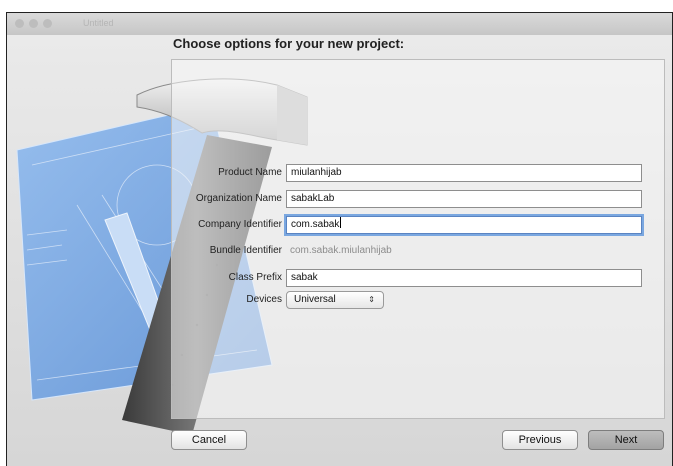 The height and width of the screenshot is (466, 673). Describe the element at coordinates (464, 278) in the screenshot. I see `class-prefix-field: sabak` at that location.